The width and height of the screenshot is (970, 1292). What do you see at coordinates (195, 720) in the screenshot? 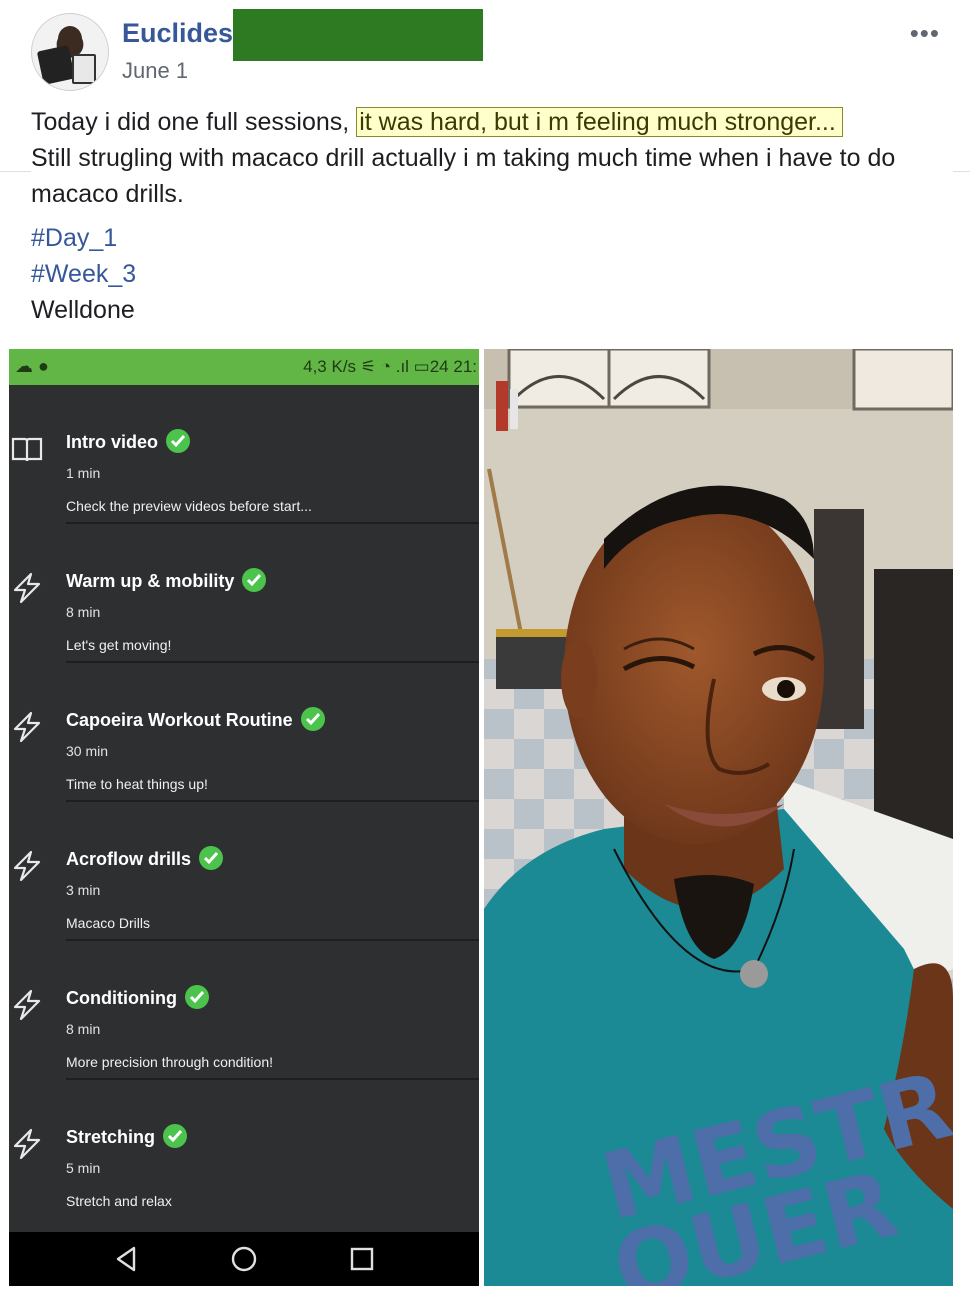
I see `workout-title: Capoeira Workout Routine` at bounding box center [195, 720].